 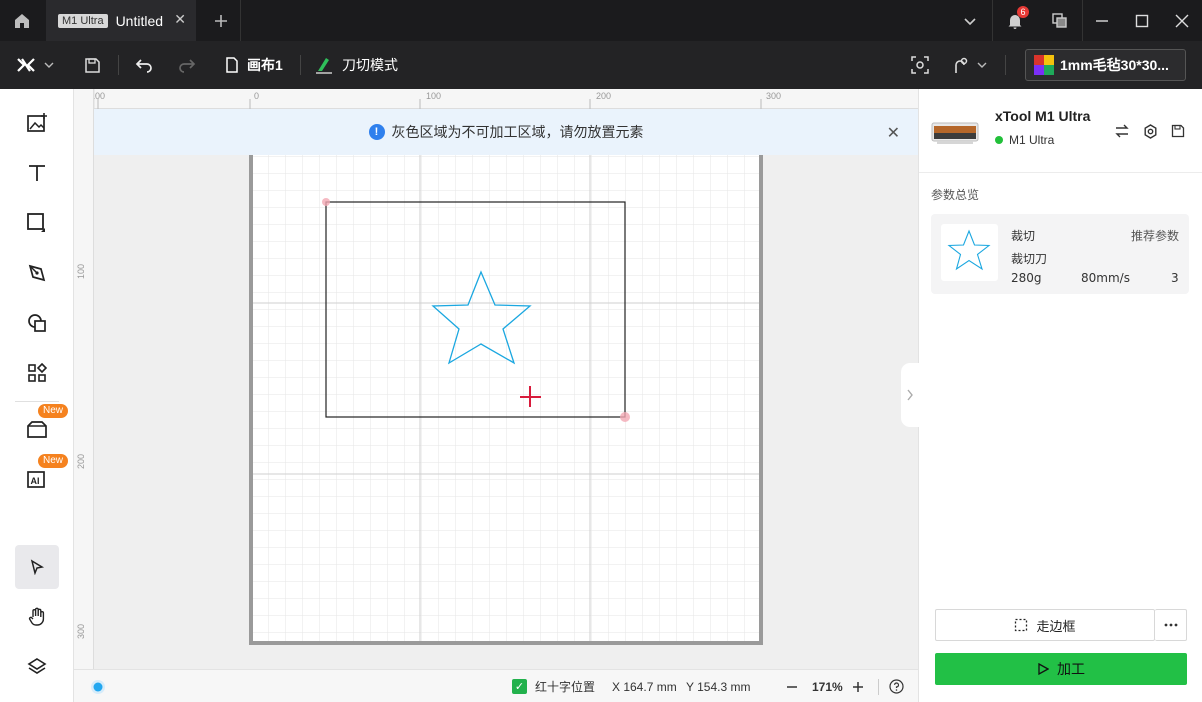 I want to click on plus-icon, so click(x=221, y=21).